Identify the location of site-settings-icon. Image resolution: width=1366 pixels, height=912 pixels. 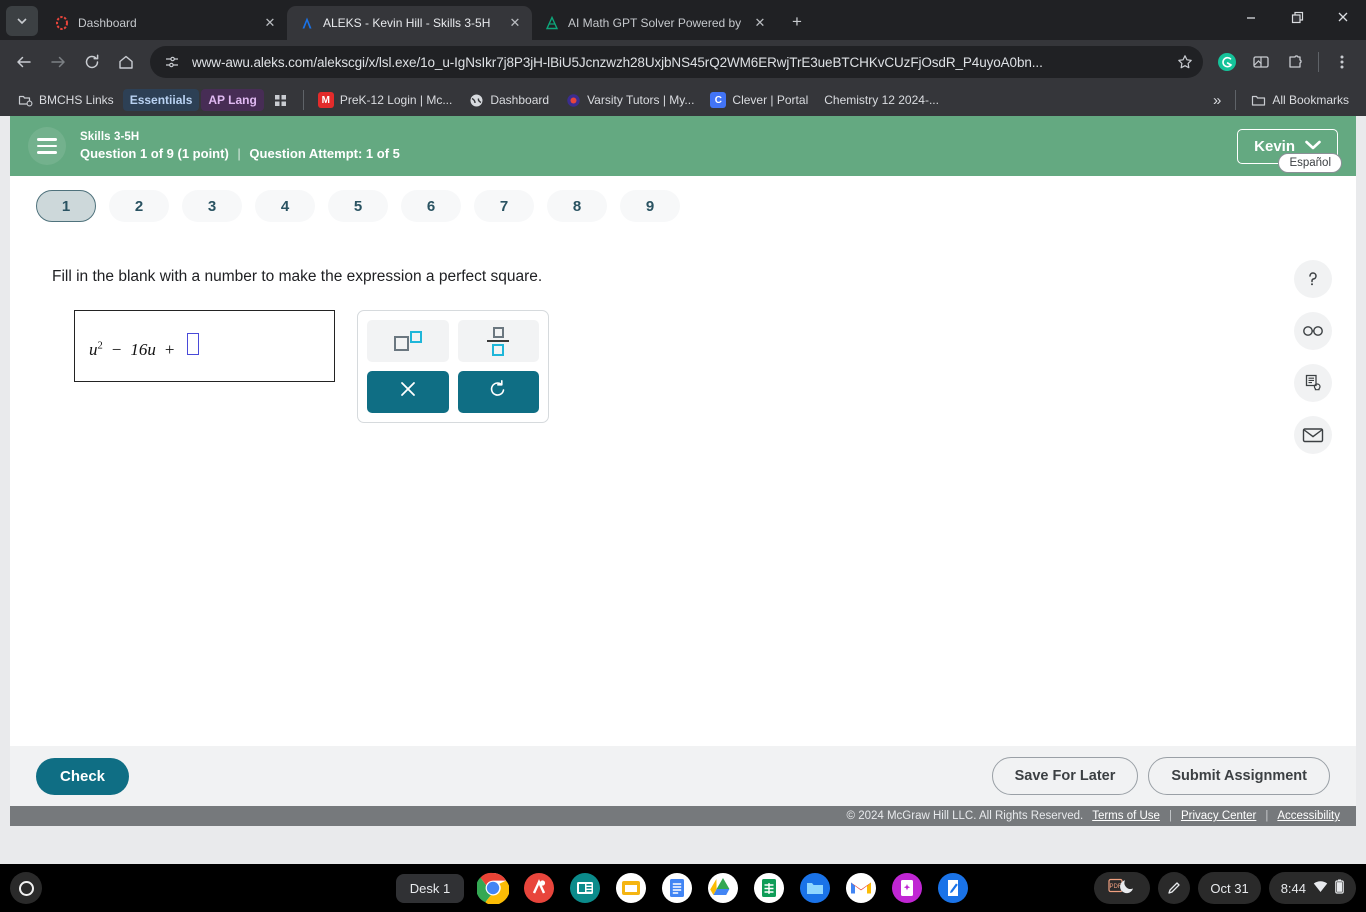
(172, 62).